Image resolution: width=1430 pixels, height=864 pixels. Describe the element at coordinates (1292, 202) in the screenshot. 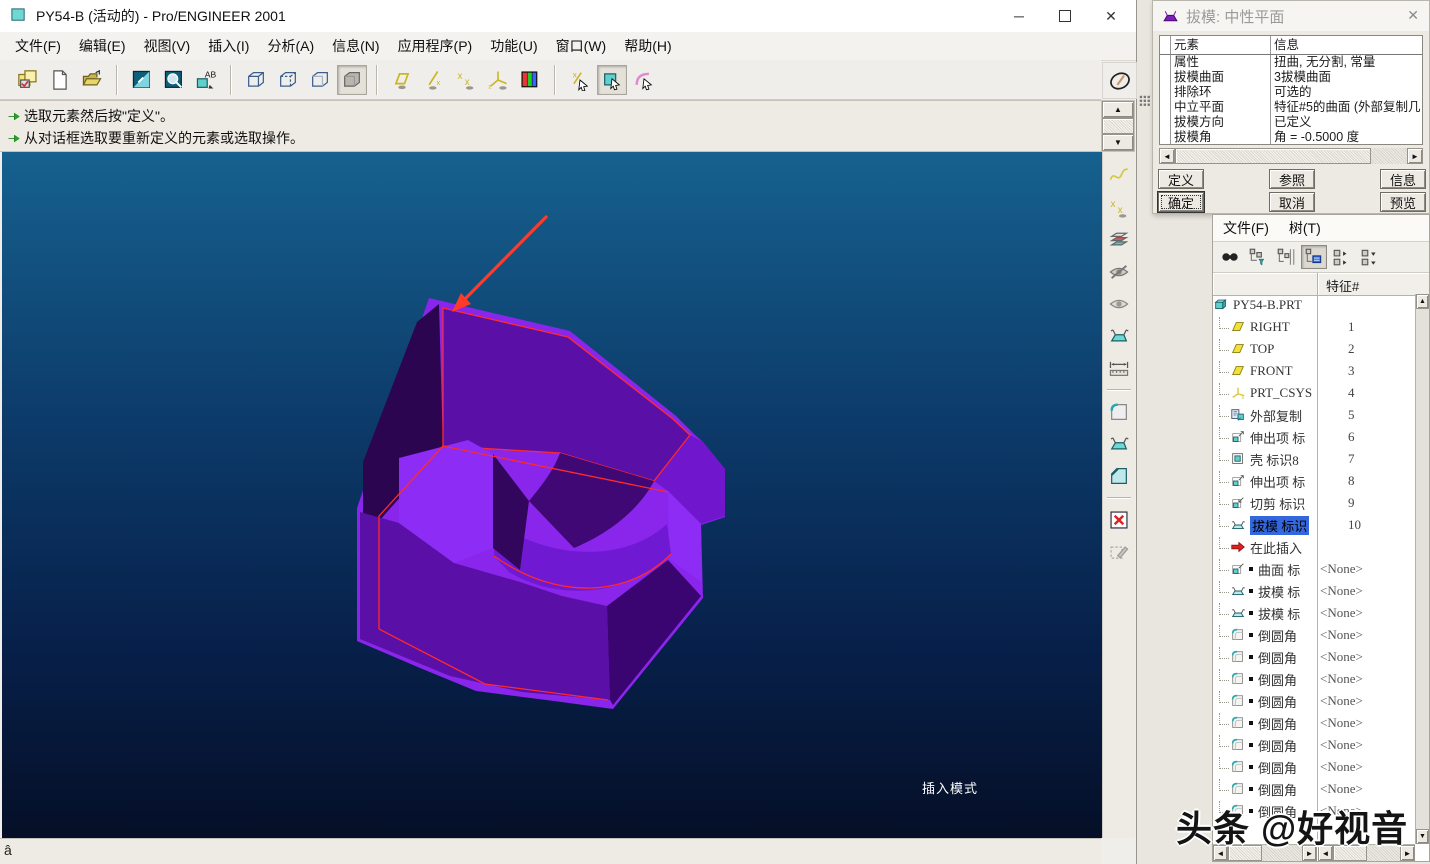

I see `cancel-button: 取消` at that location.